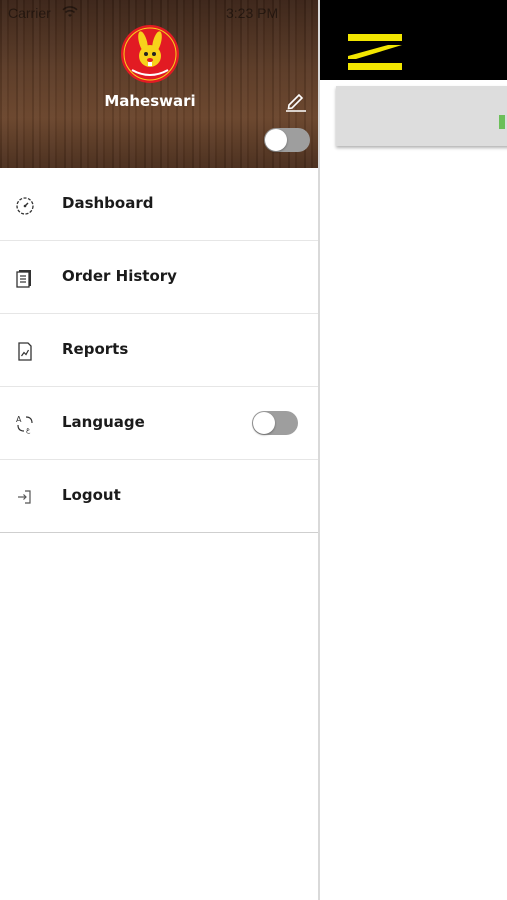 This screenshot has height=900, width=507. What do you see at coordinates (19, 419) in the screenshot?
I see `svg-text: A` at bounding box center [19, 419].